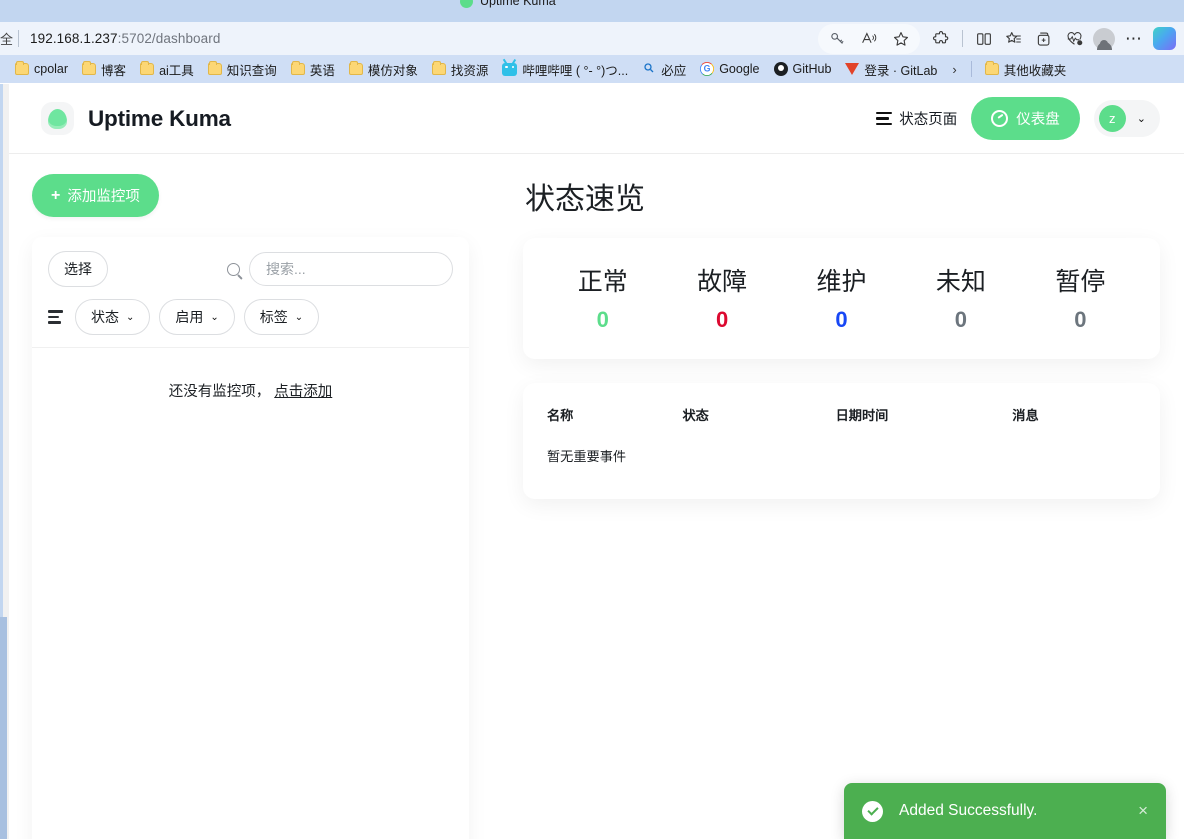 The image size is (1184, 839). What do you see at coordinates (1035, 70) in the screenshot?
I see `other-bookmarks-label: 其他收藏夹` at bounding box center [1035, 70].